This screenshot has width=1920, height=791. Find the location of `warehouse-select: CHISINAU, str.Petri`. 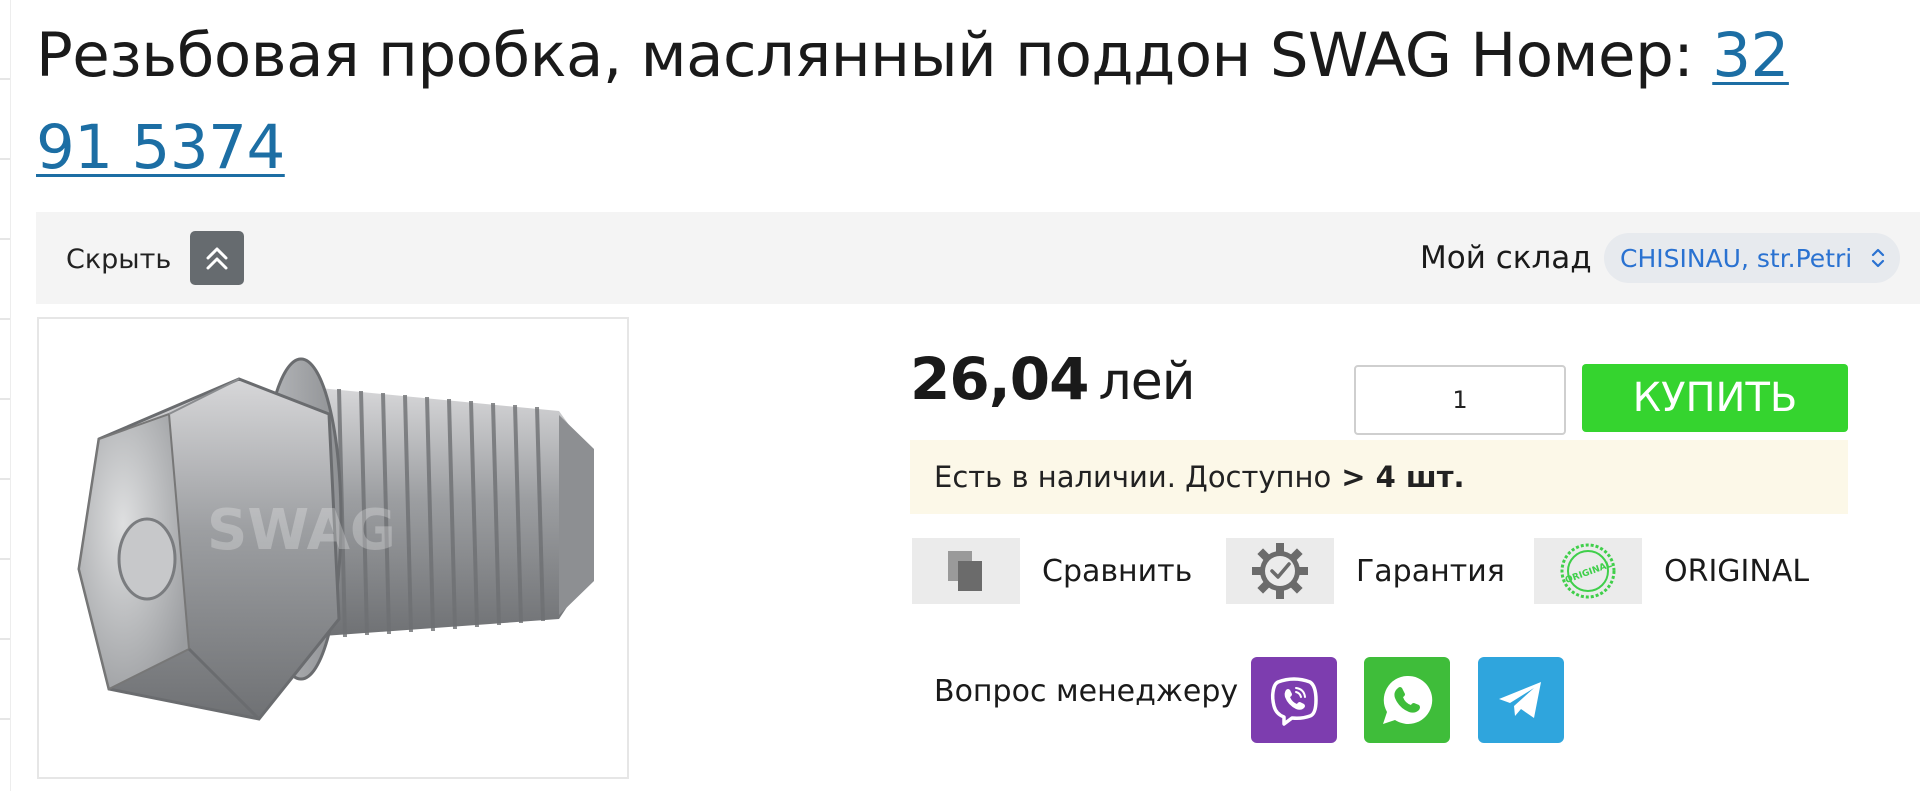

warehouse-select: CHISINAU, str.Petri is located at coordinates (1752, 258).